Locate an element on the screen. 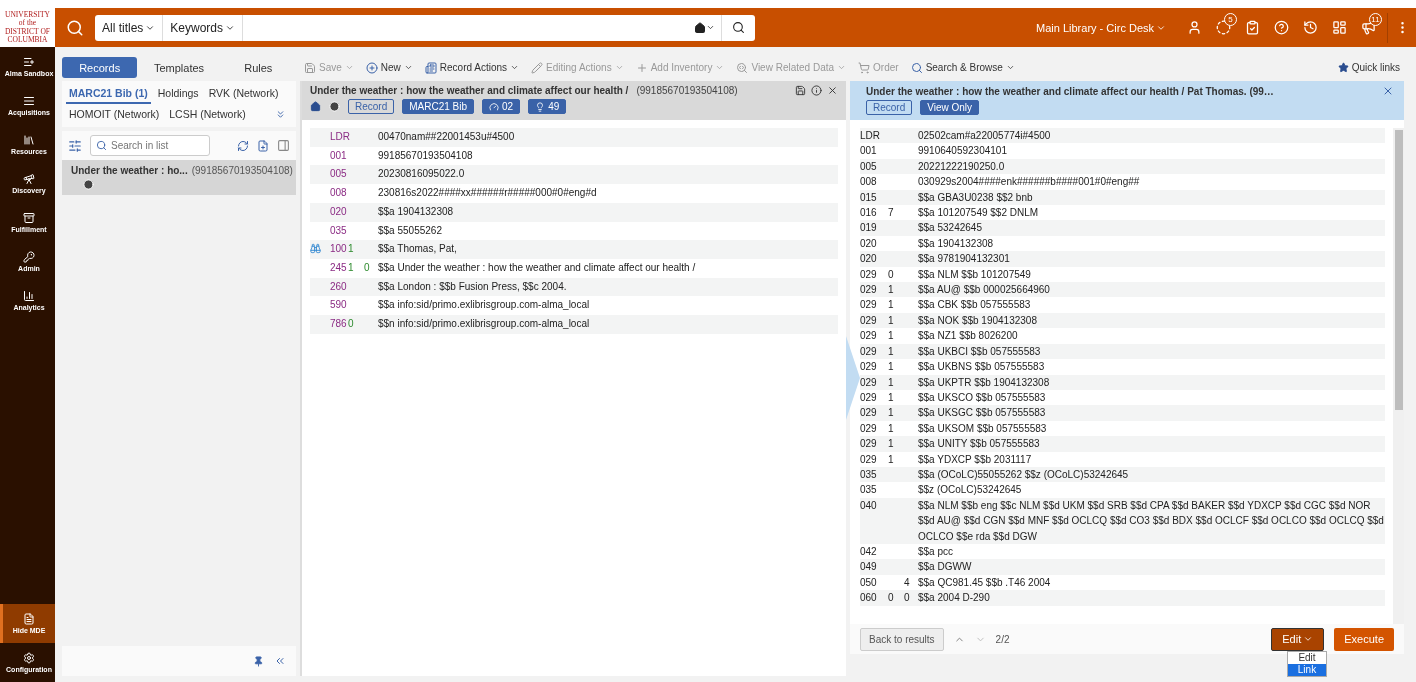  menu-option: Link is located at coordinates (1307, 670).